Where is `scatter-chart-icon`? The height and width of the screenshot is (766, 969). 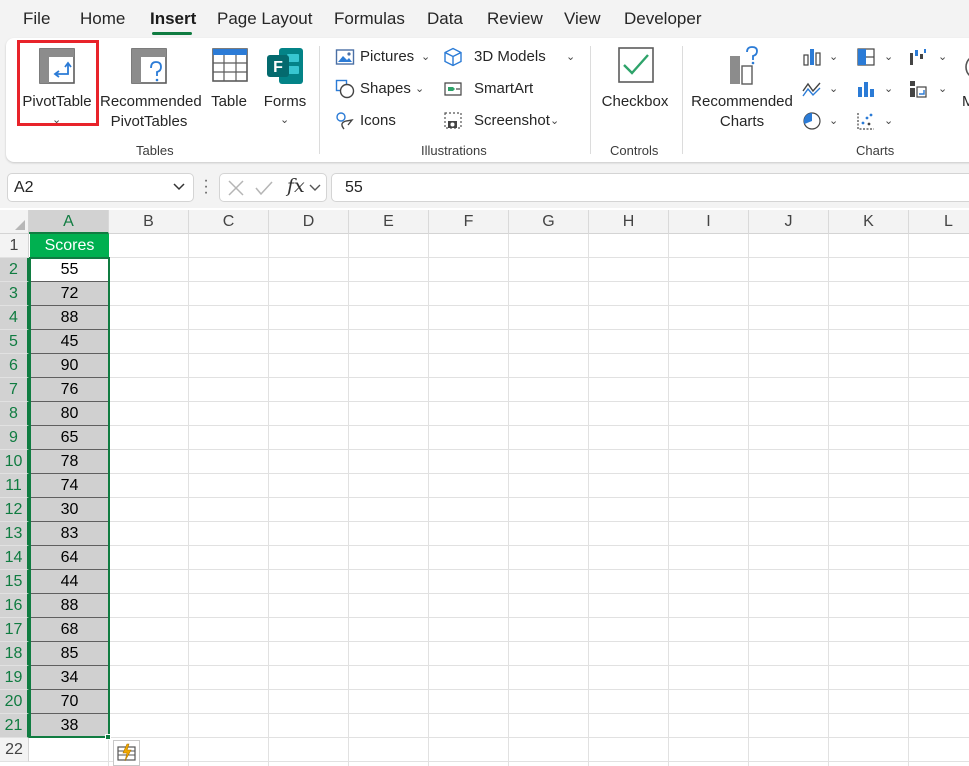
scatter-chart-icon is located at coordinates (865, 121).